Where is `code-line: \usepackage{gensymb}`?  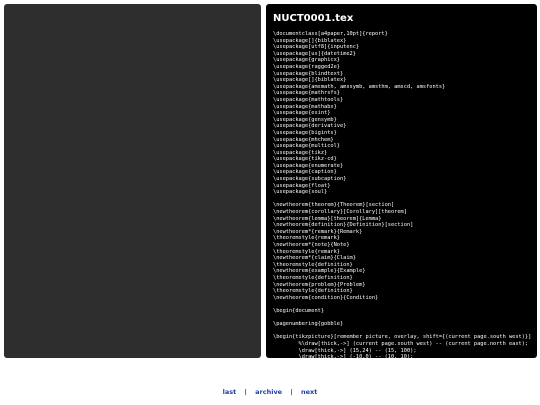
code-line: \usepackage{gensymb} is located at coordinates (305, 119).